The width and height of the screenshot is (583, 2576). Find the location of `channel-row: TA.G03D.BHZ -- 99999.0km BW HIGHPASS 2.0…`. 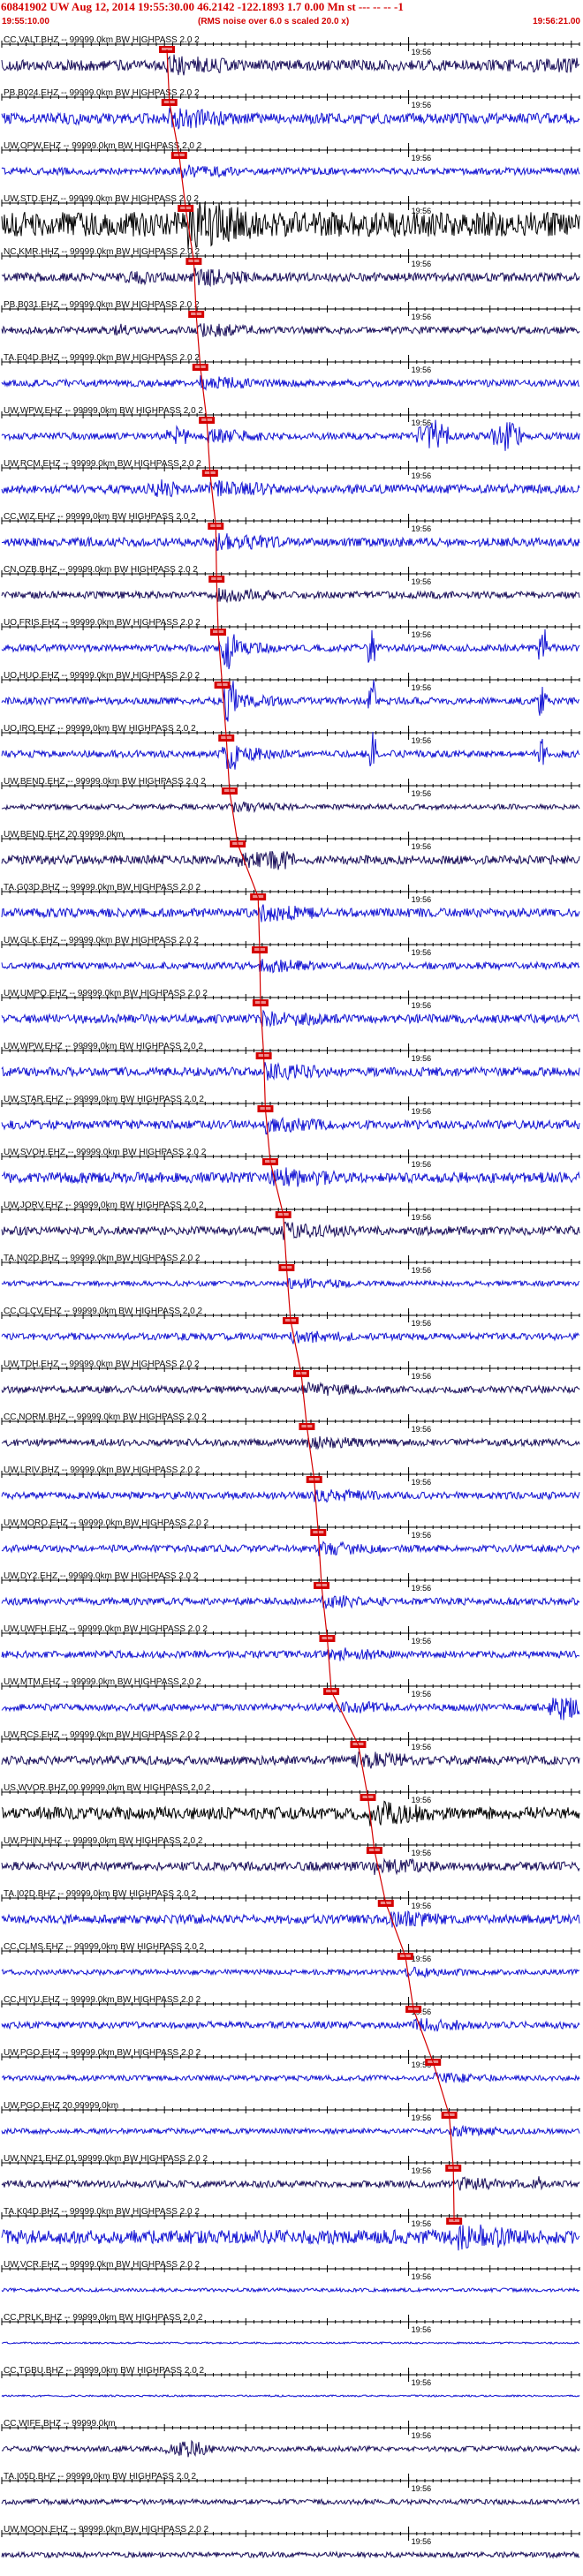

channel-row: TA.G03D.BHZ -- 99999.0km BW HIGHPASS 2.0… is located at coordinates (290, 903).